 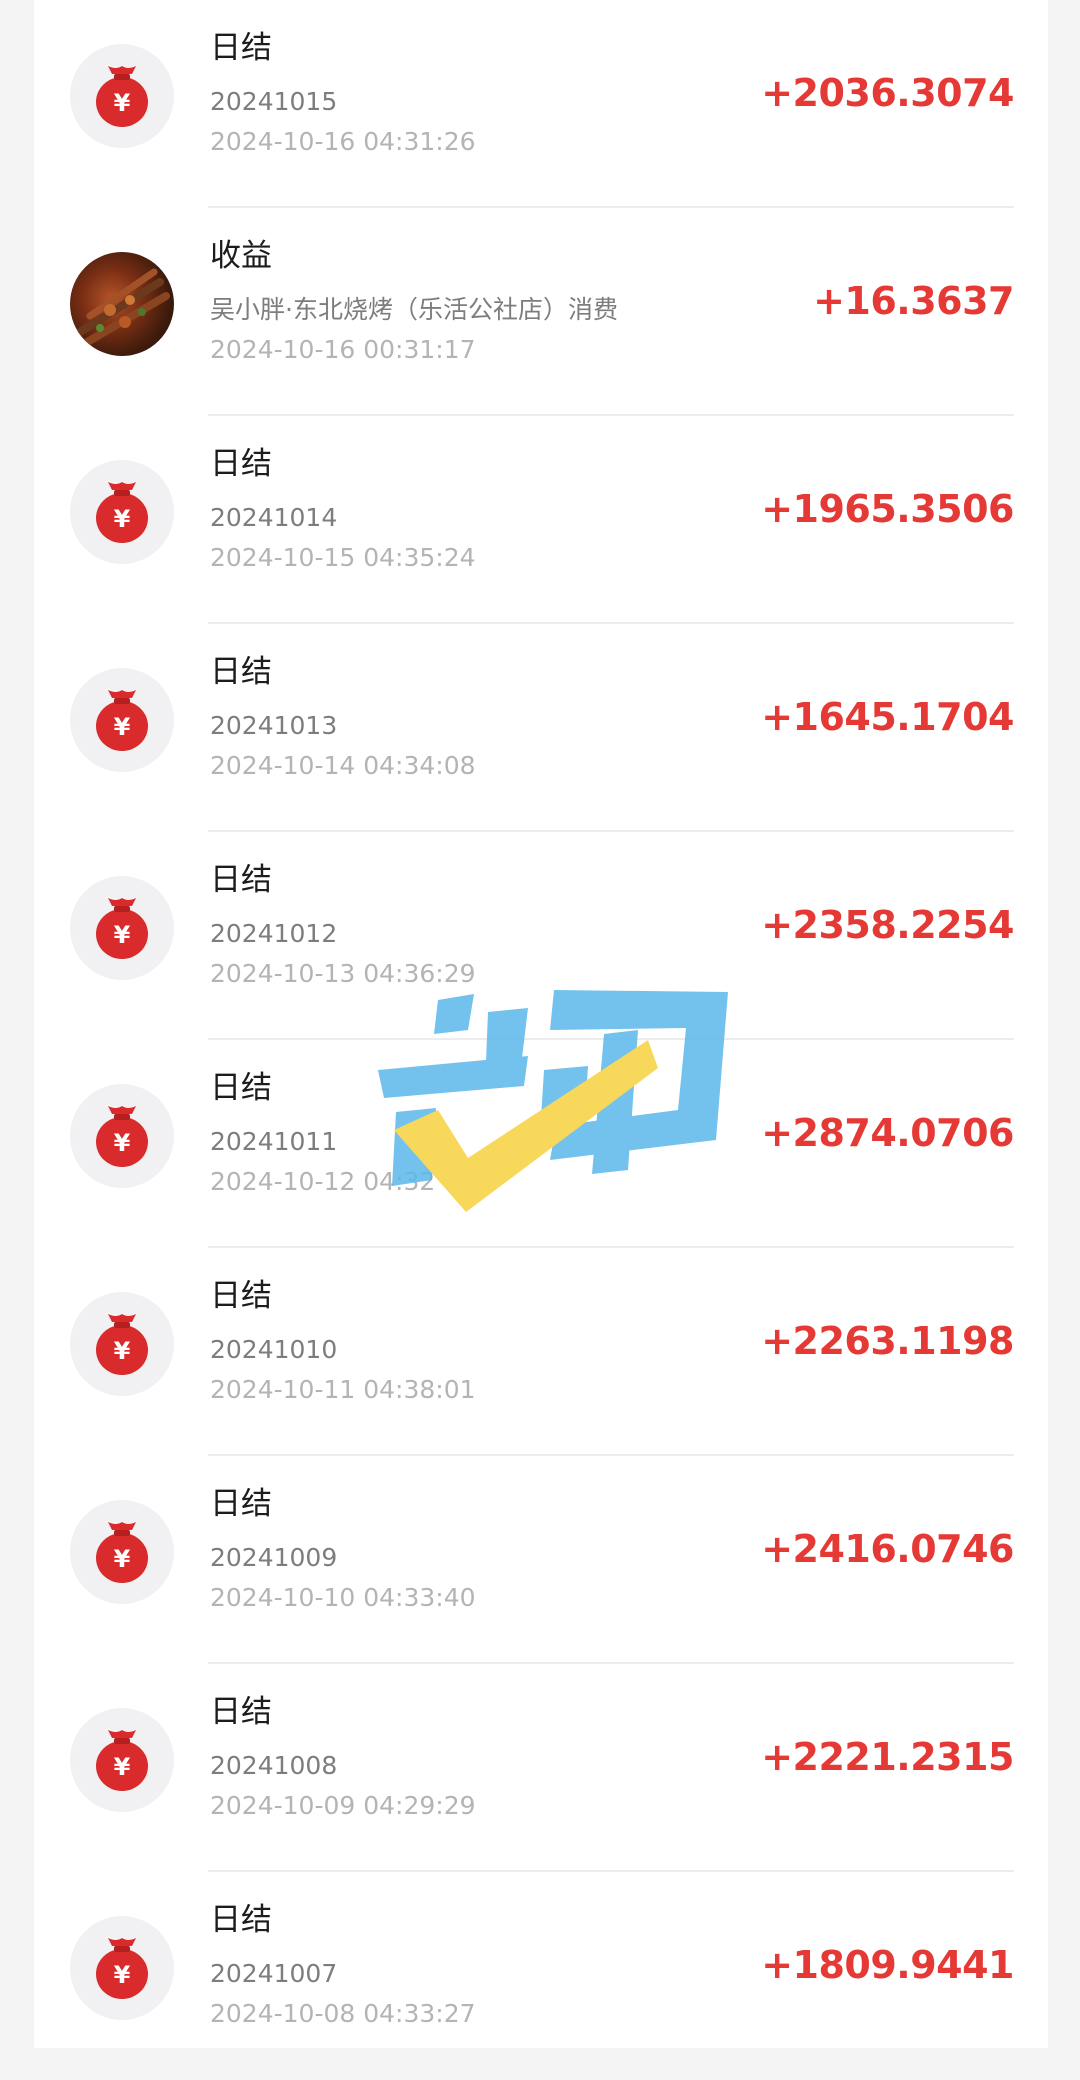 What do you see at coordinates (887, 1133) in the screenshot?
I see `transaction-amount: +2874.0706` at bounding box center [887, 1133].